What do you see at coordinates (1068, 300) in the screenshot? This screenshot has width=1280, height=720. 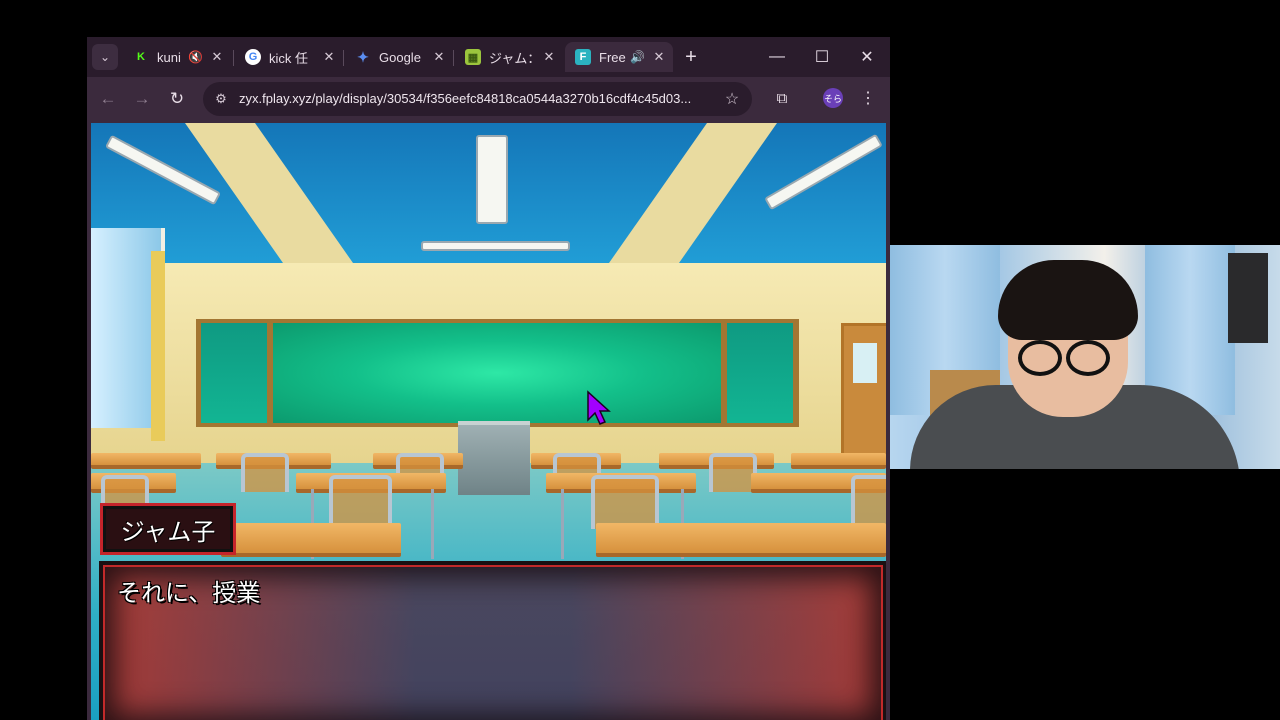 I see `streamer-hair` at bounding box center [1068, 300].